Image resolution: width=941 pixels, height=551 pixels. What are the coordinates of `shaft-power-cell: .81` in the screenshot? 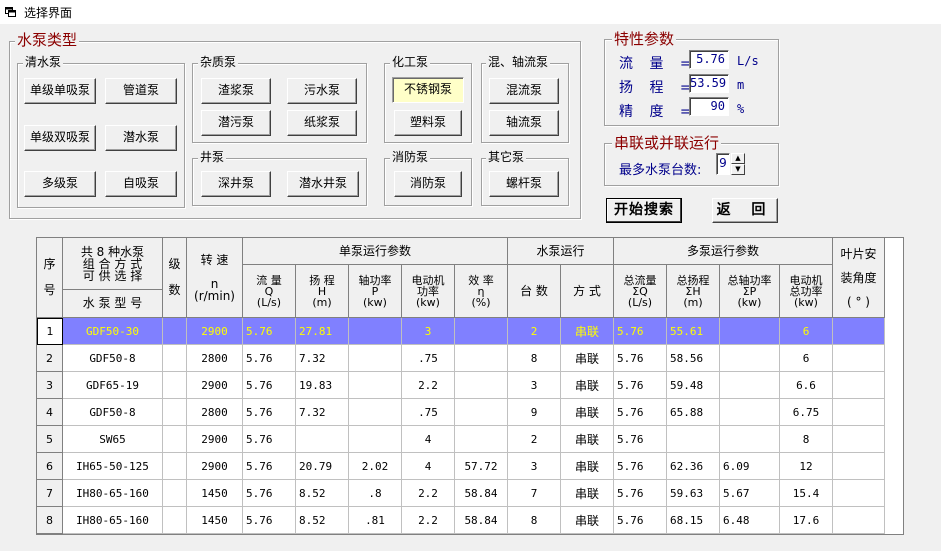 It's located at (375, 520).